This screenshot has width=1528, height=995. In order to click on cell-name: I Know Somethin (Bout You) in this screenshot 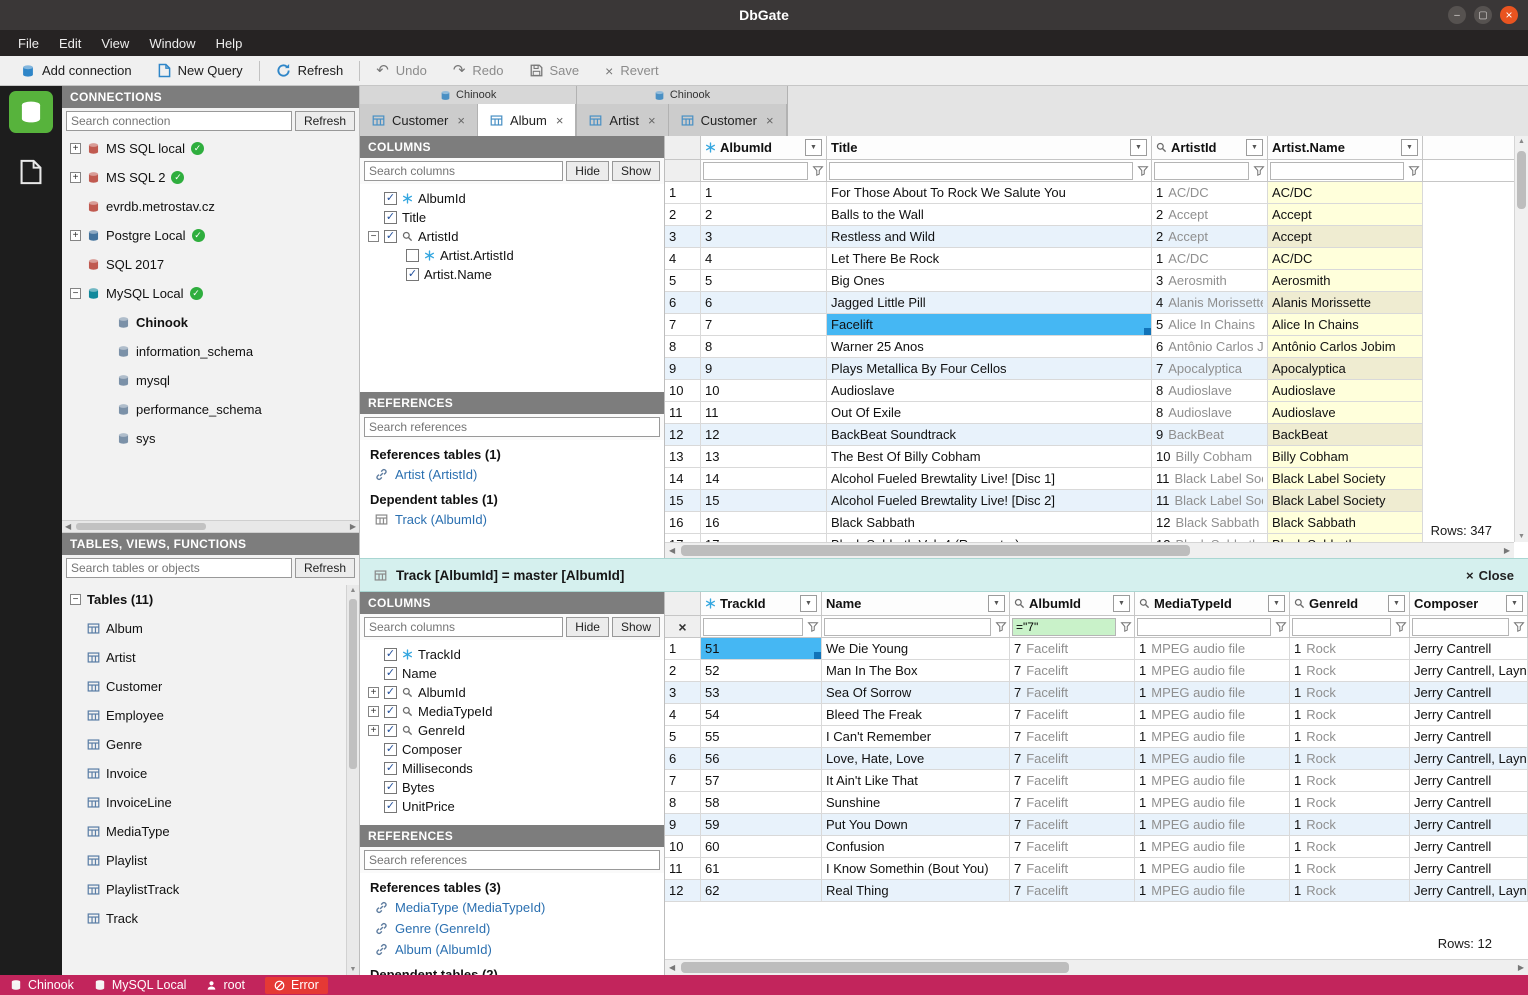, I will do `click(916, 869)`.